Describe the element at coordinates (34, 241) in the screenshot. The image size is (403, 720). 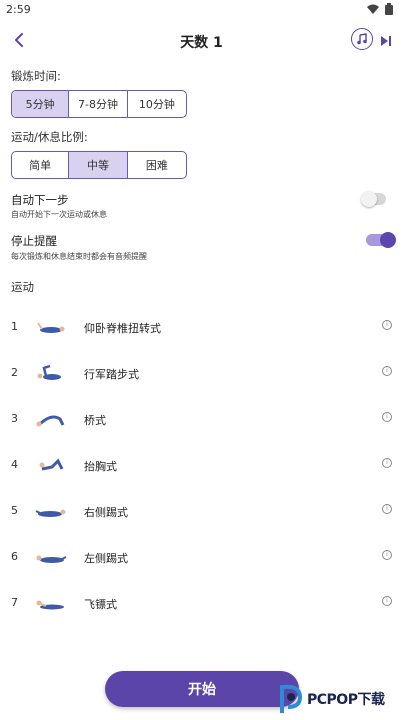
I see `stop-alert-title: 停止提醒` at that location.